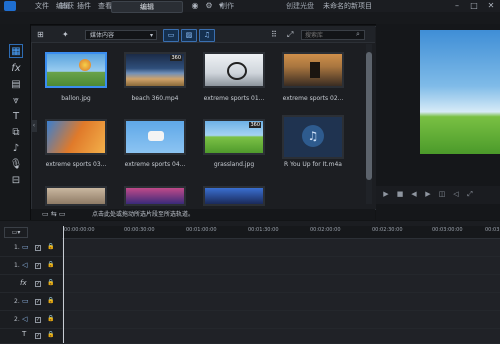 The image size is (500, 344). Describe the element at coordinates (67, 6) in the screenshot. I see `tab-capture: 捕获` at that location.